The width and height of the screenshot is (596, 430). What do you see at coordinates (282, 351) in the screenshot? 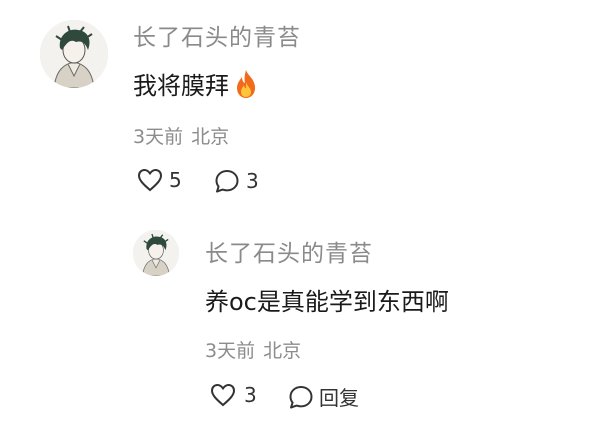
I see `reply-location: 北京` at bounding box center [282, 351].